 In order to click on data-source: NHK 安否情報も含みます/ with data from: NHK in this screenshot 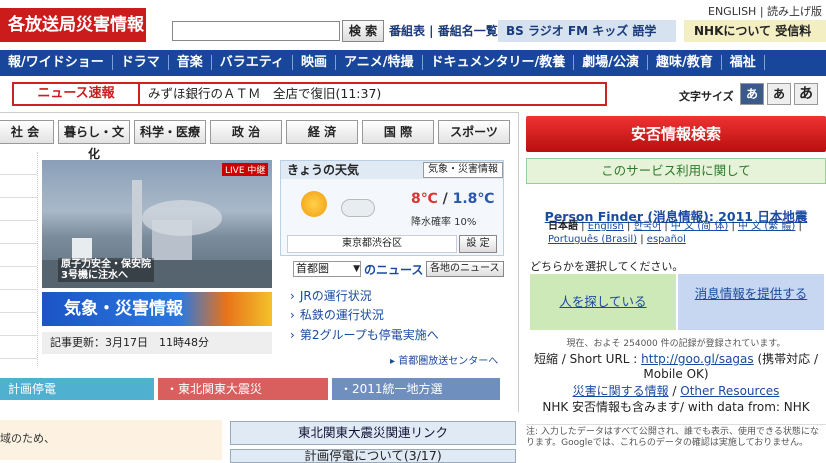, I will do `click(676, 407)`.